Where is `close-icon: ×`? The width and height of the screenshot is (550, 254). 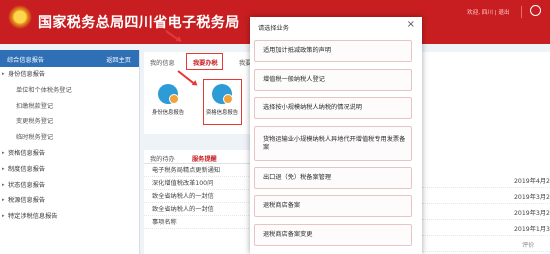 close-icon: × is located at coordinates (411, 25).